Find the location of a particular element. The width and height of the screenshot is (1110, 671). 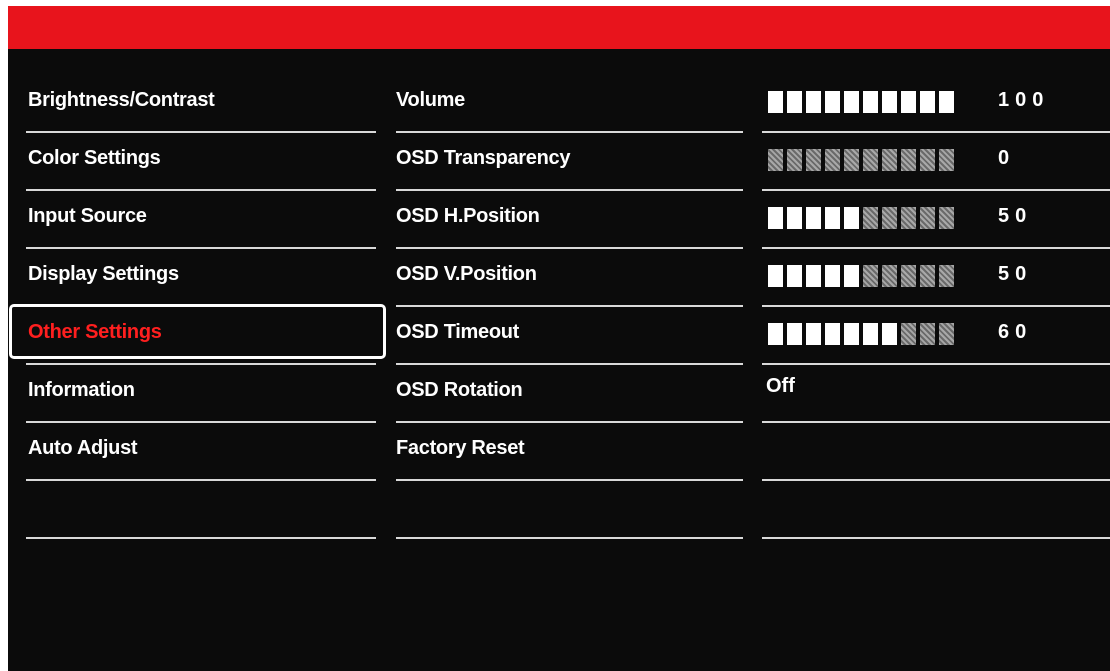

value-row-osd-transparency: 0 is located at coordinates (936, 162).